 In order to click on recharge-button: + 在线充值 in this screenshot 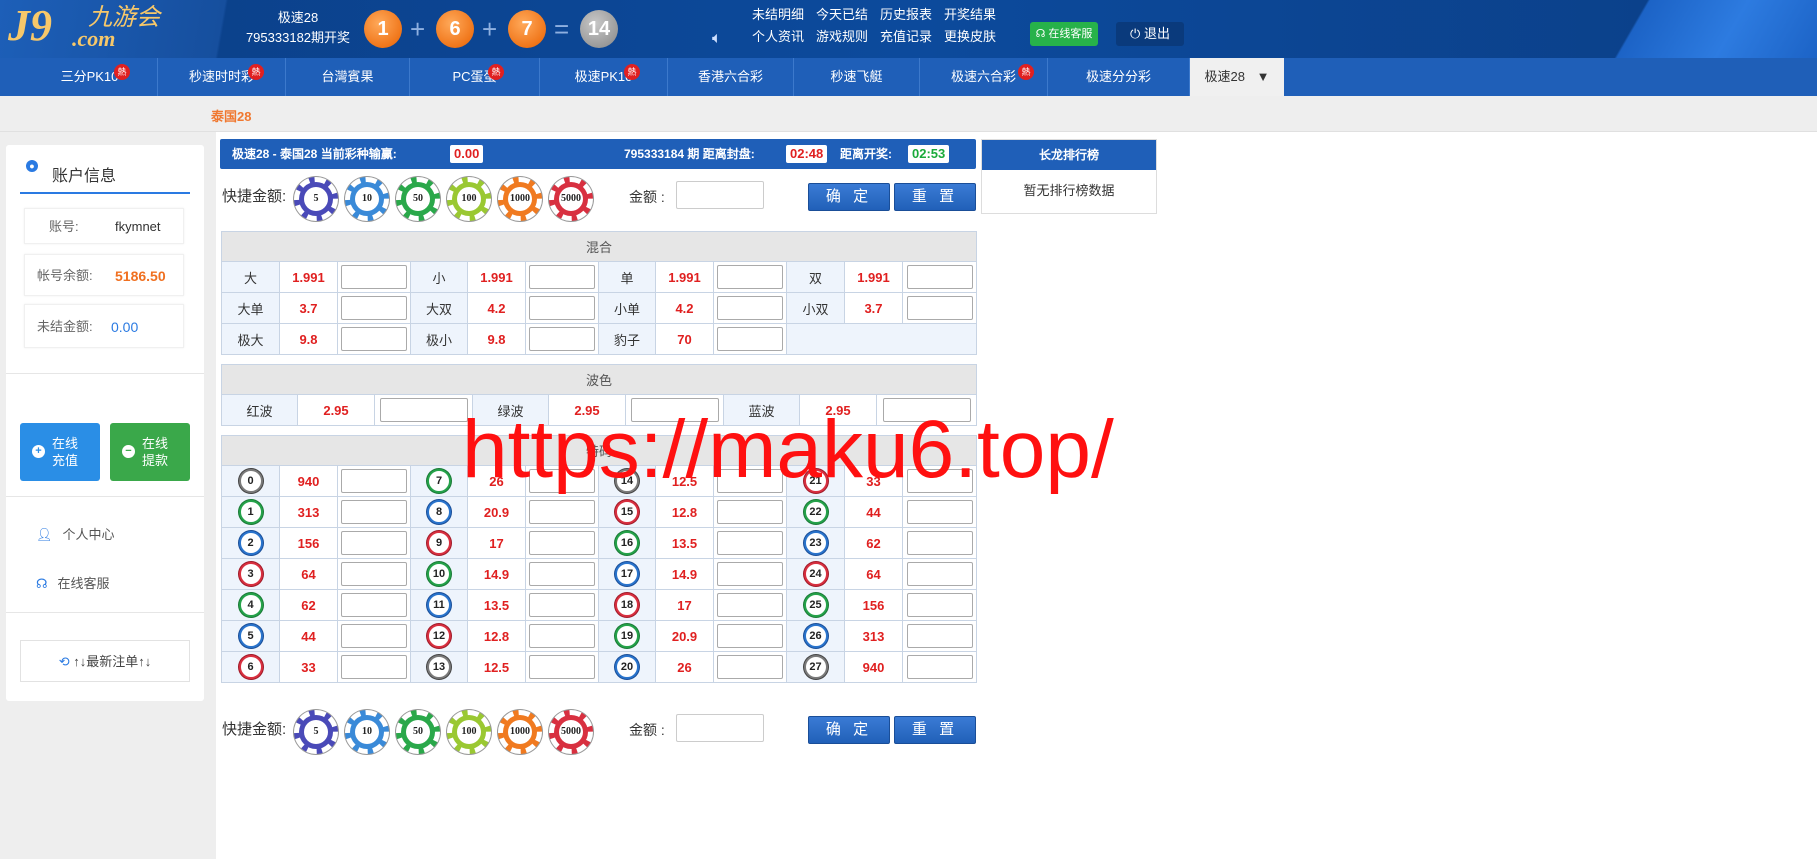, I will do `click(60, 452)`.